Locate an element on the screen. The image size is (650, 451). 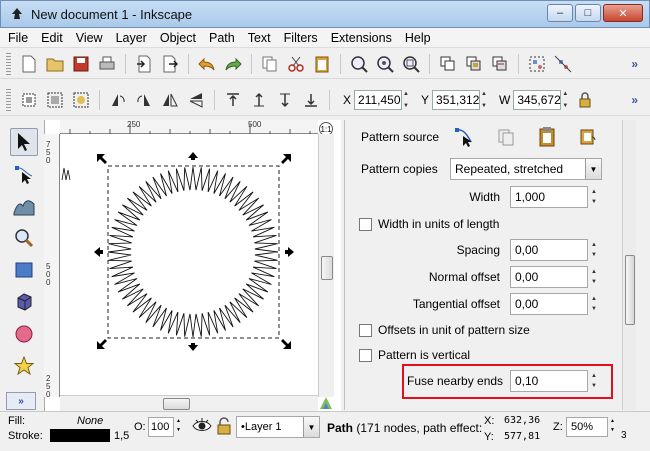
normal-offset-input: 0,00 is located at coordinates (549, 277).